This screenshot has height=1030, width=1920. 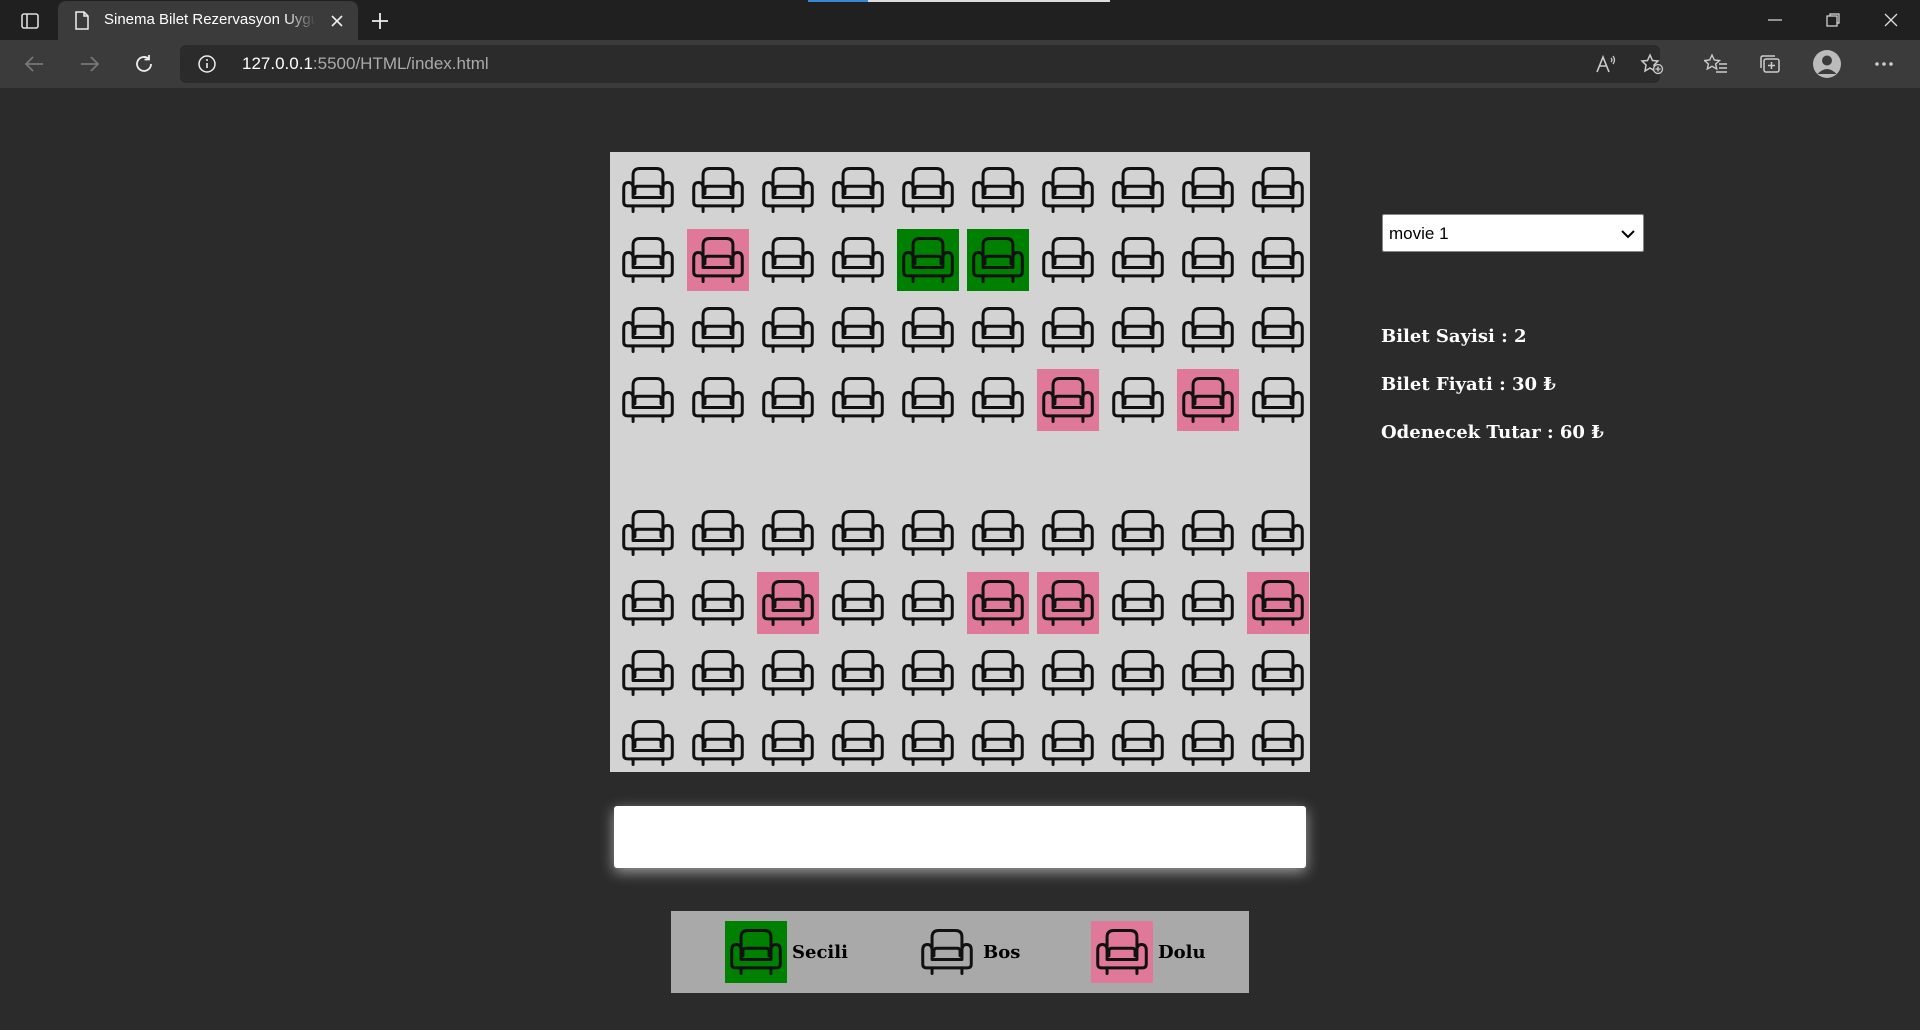 What do you see at coordinates (1775, 20) in the screenshot?
I see `minimize-icon` at bounding box center [1775, 20].